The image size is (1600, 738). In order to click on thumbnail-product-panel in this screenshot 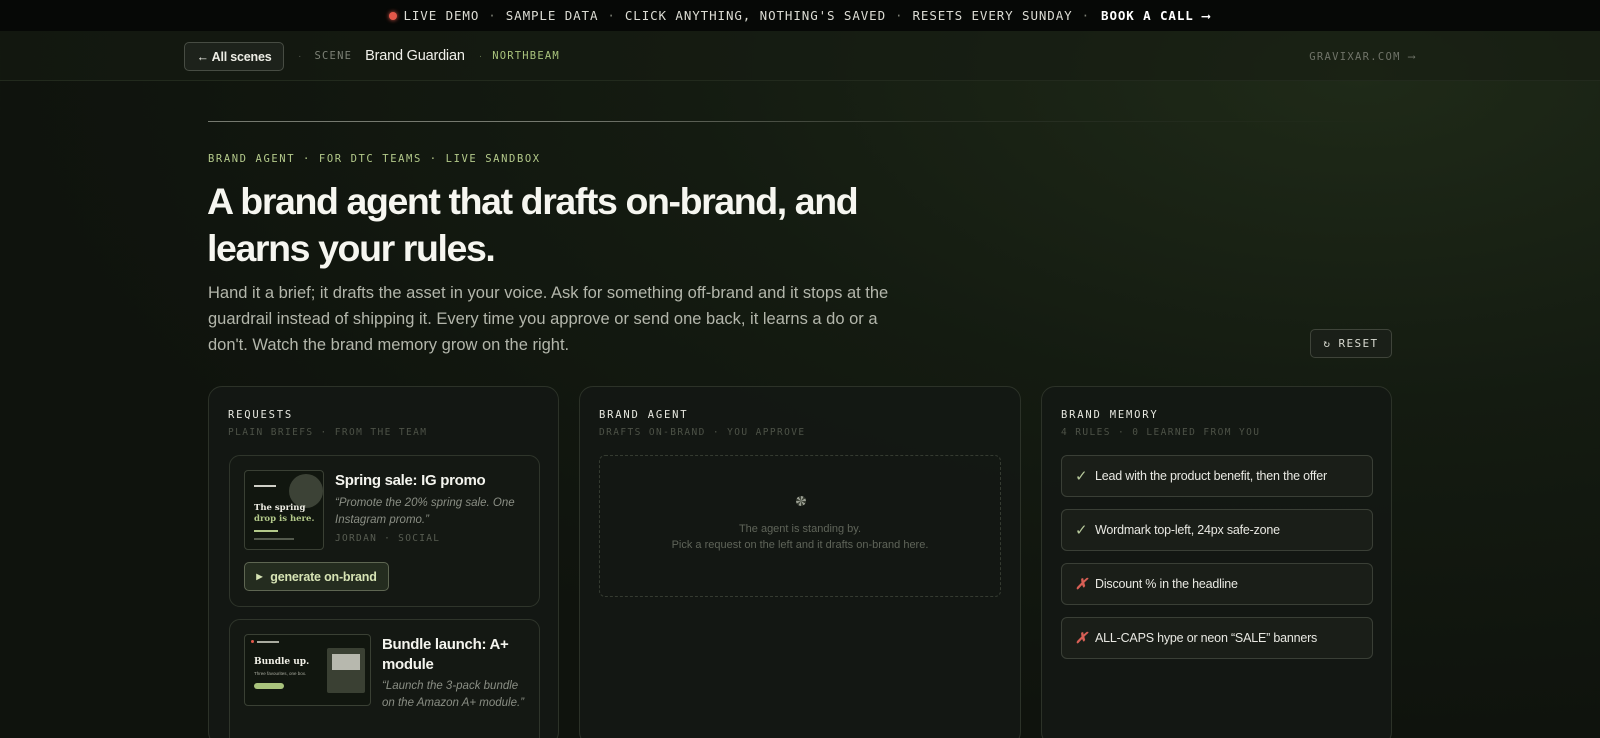, I will do `click(346, 670)`.